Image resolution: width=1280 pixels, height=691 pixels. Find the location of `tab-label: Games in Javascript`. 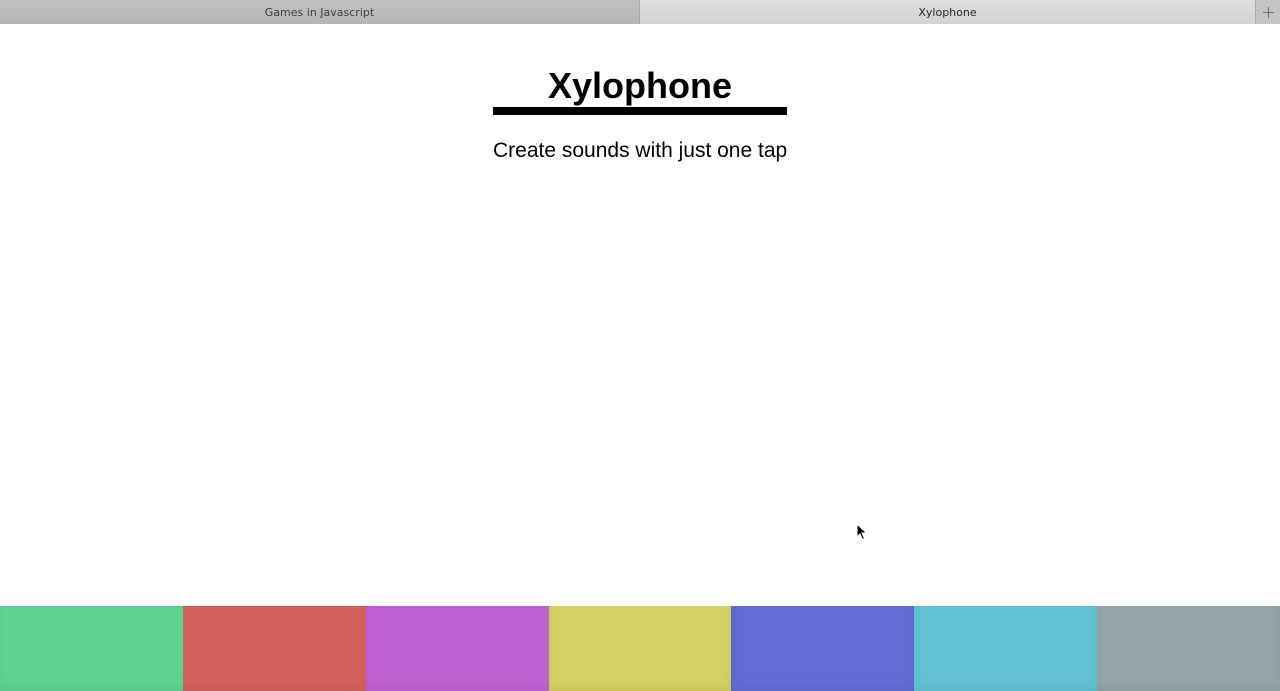

tab-label: Games in Javascript is located at coordinates (319, 12).